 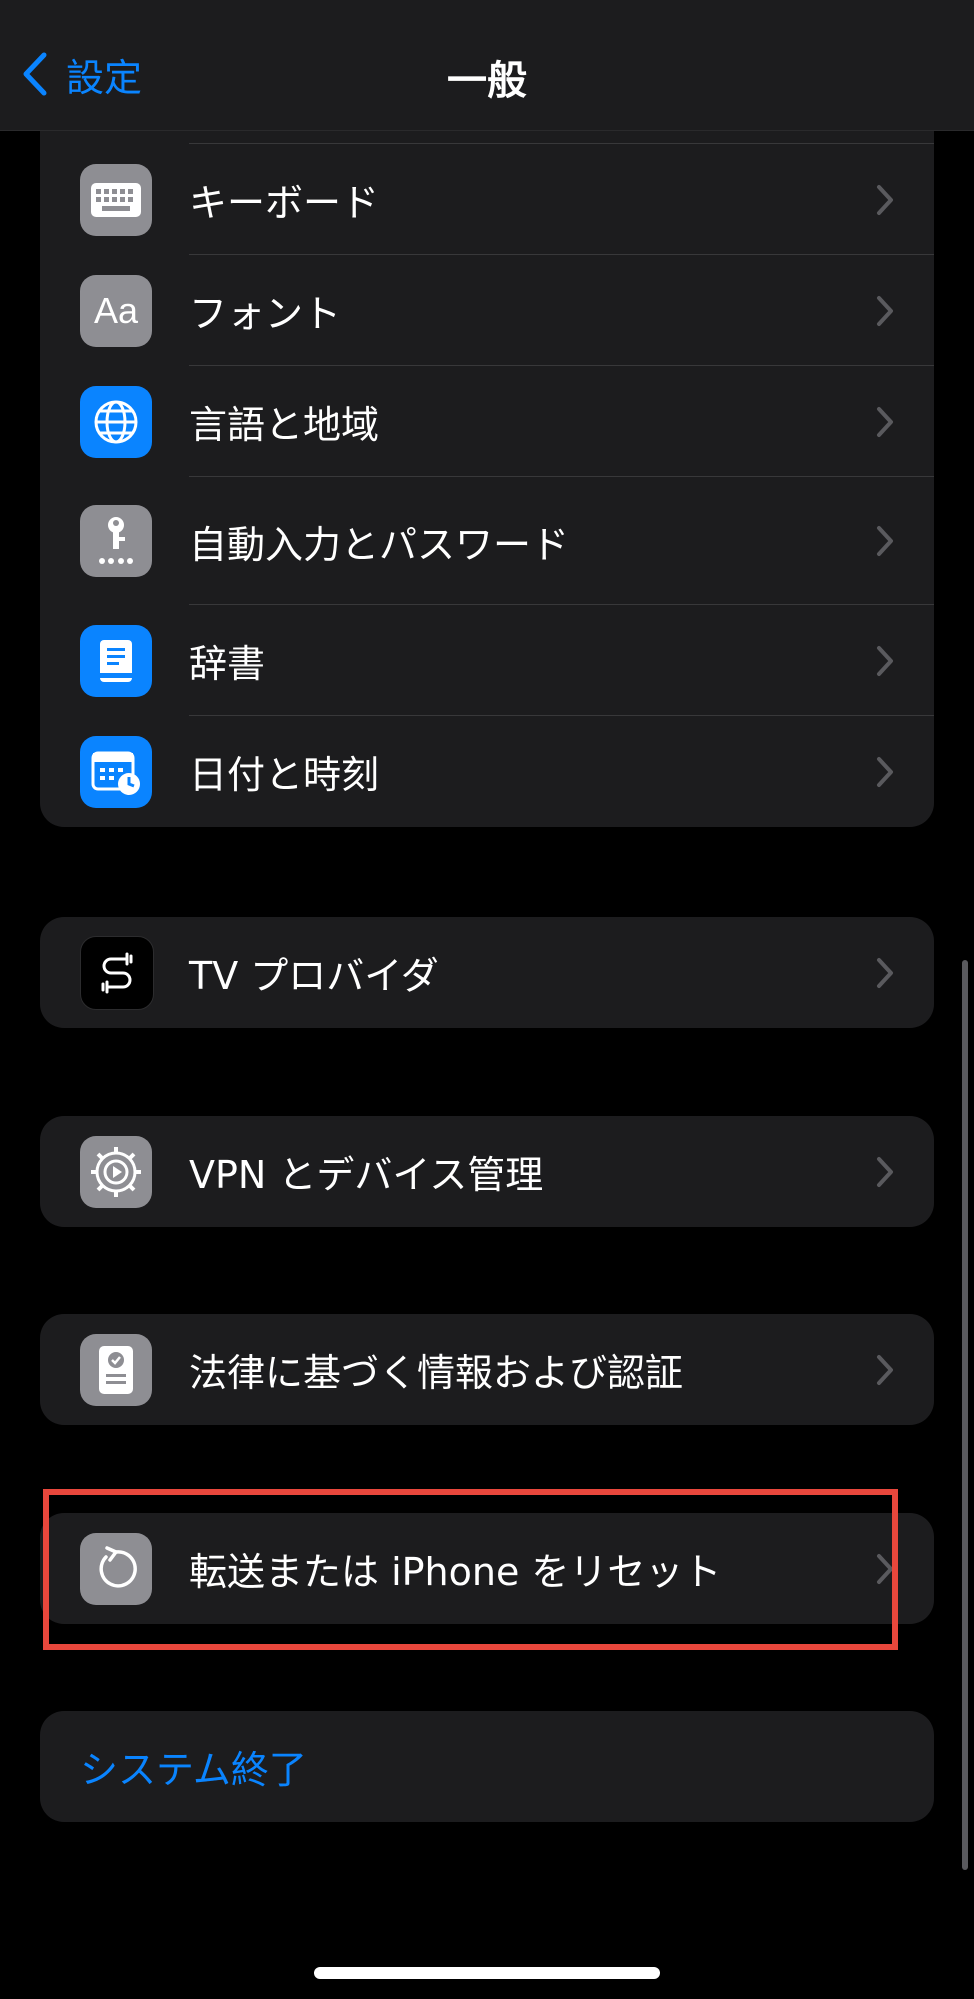 I want to click on row-label: 法律に基づく情報および認証, so click(x=436, y=1373).